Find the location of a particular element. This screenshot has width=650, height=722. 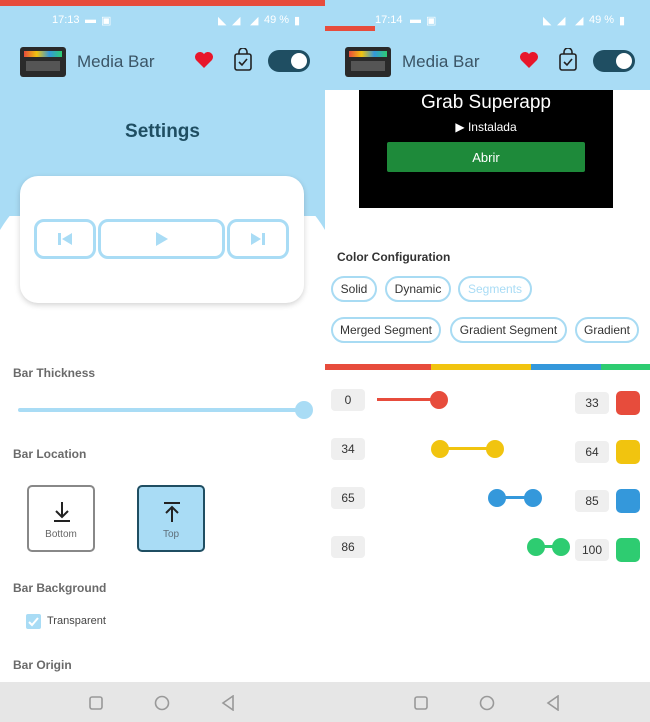

bar-thickness-label: Bar Thickness is located at coordinates (54, 373).